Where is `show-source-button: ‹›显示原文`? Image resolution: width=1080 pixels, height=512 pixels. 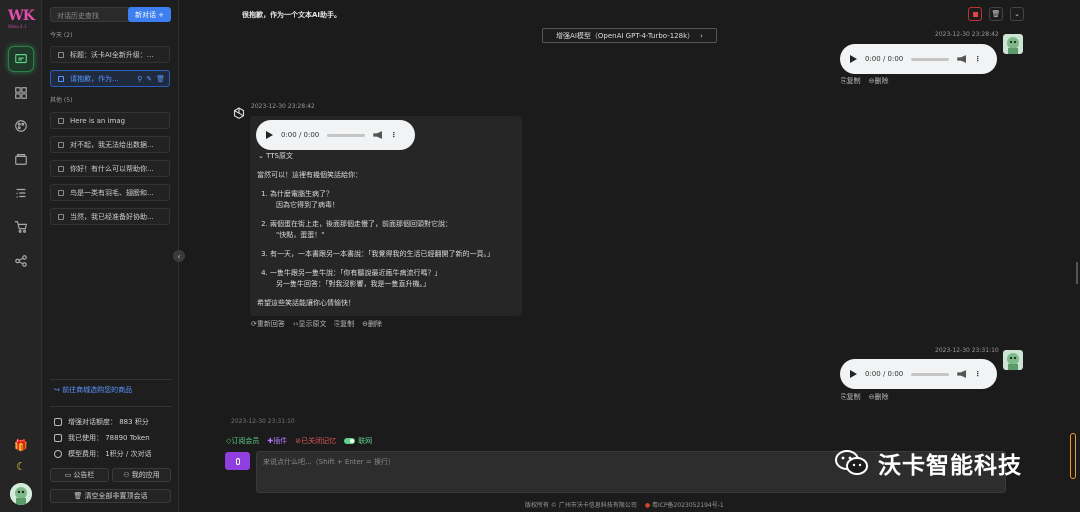
show-source-button: ‹›显示原文 is located at coordinates (310, 324).